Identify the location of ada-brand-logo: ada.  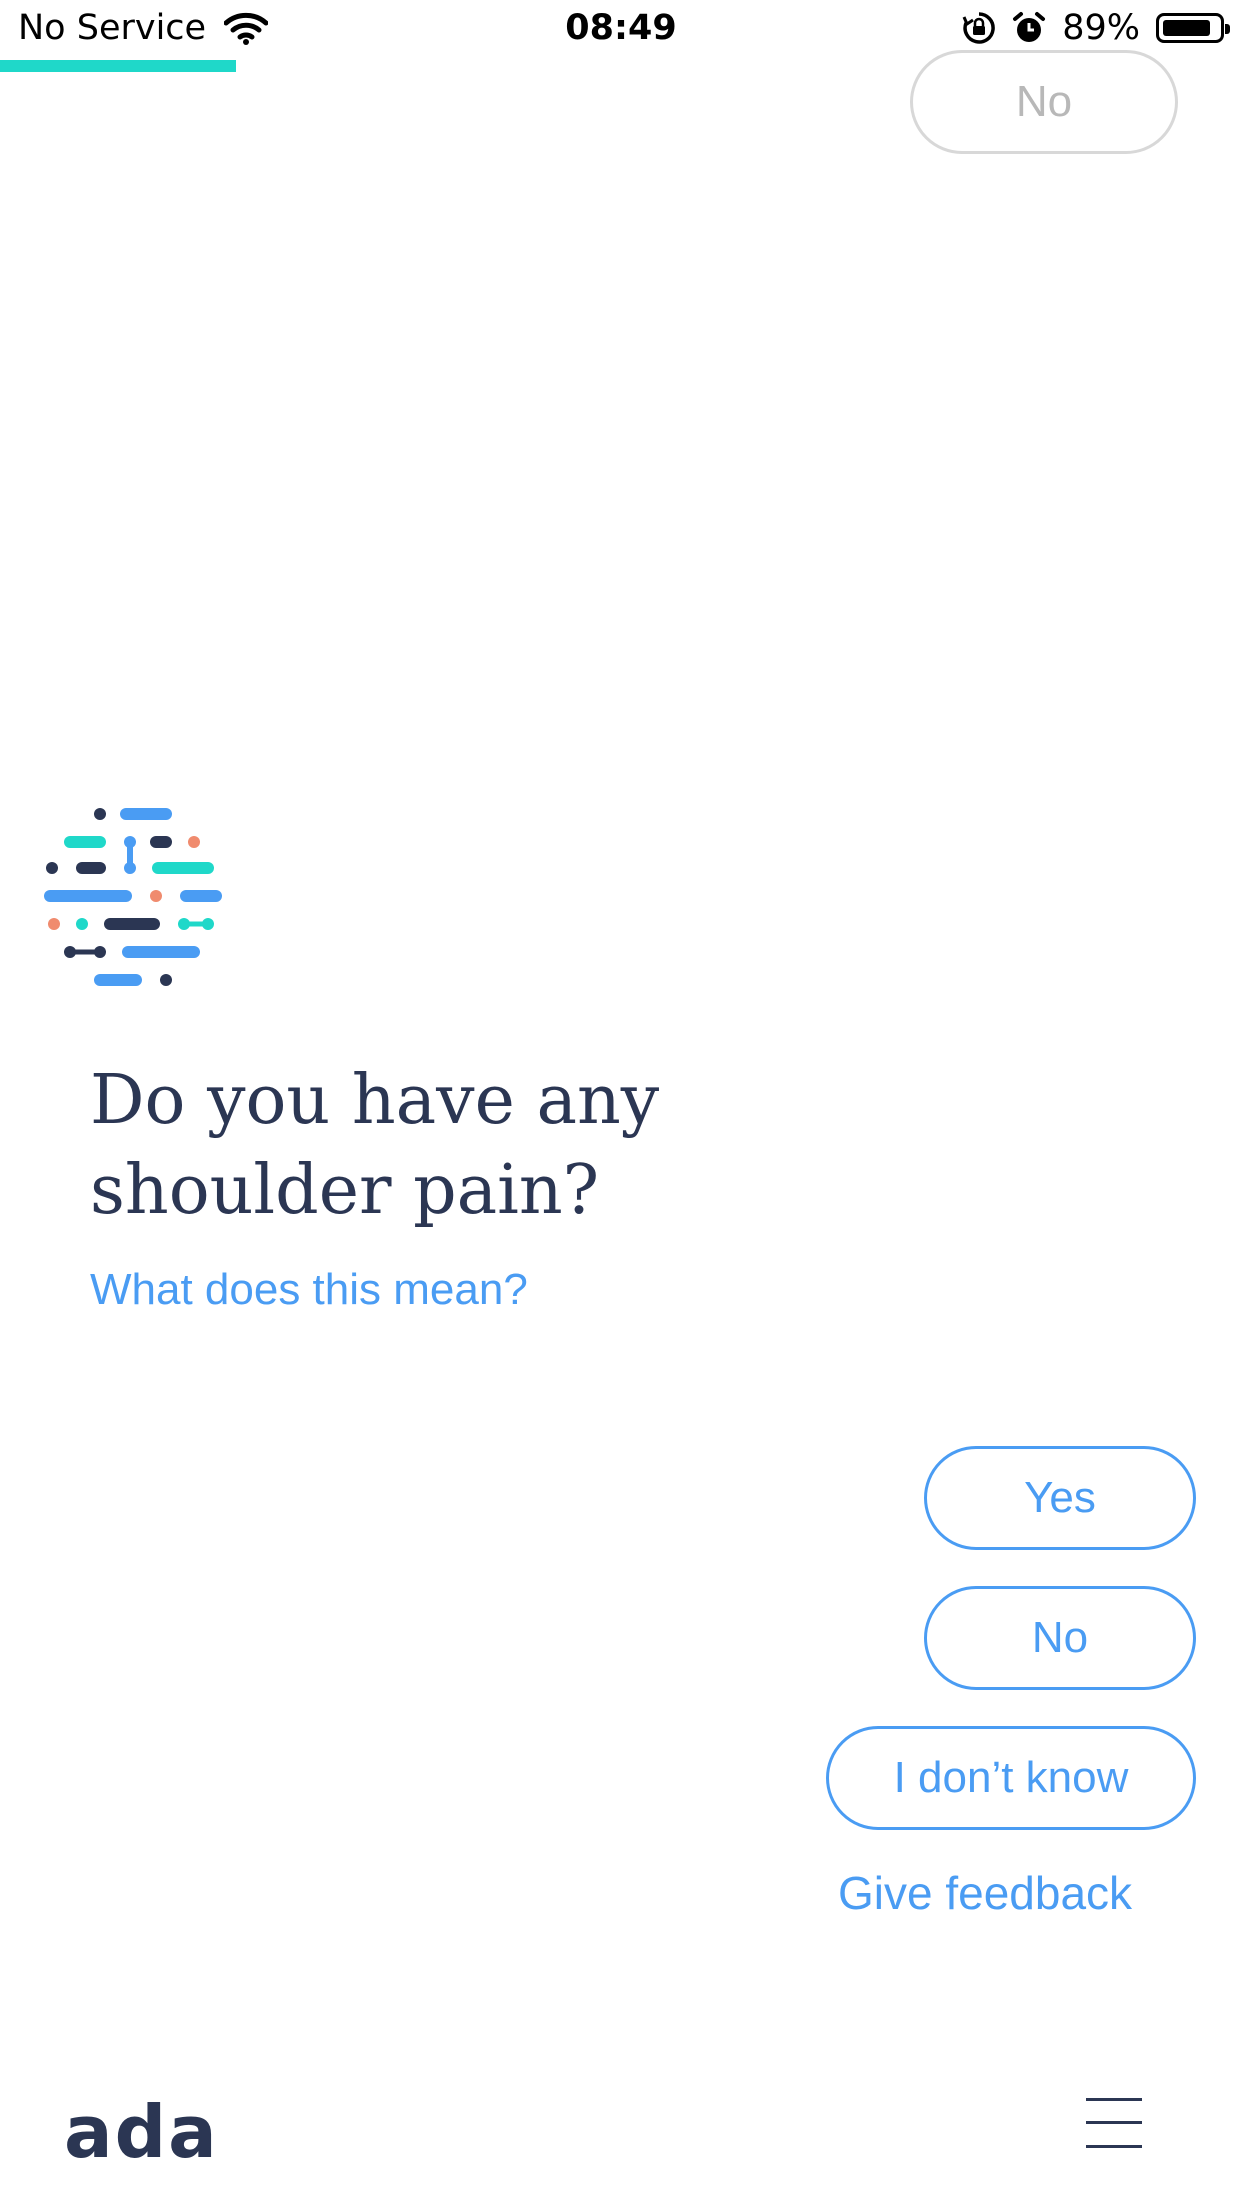
(141, 2132).